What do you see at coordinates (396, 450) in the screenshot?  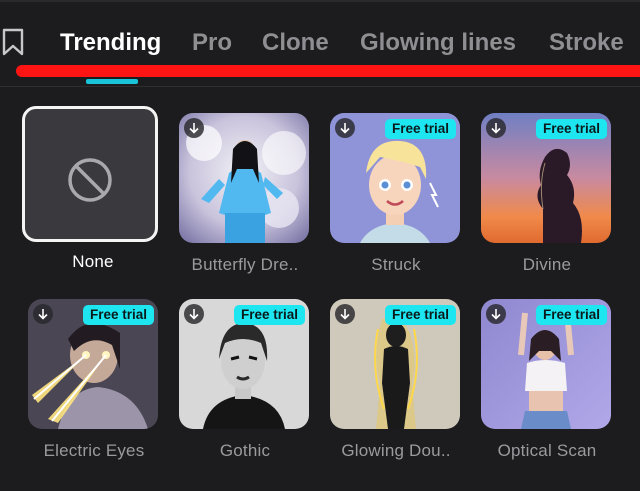 I see `effect-label: Glowing Dou..` at bounding box center [396, 450].